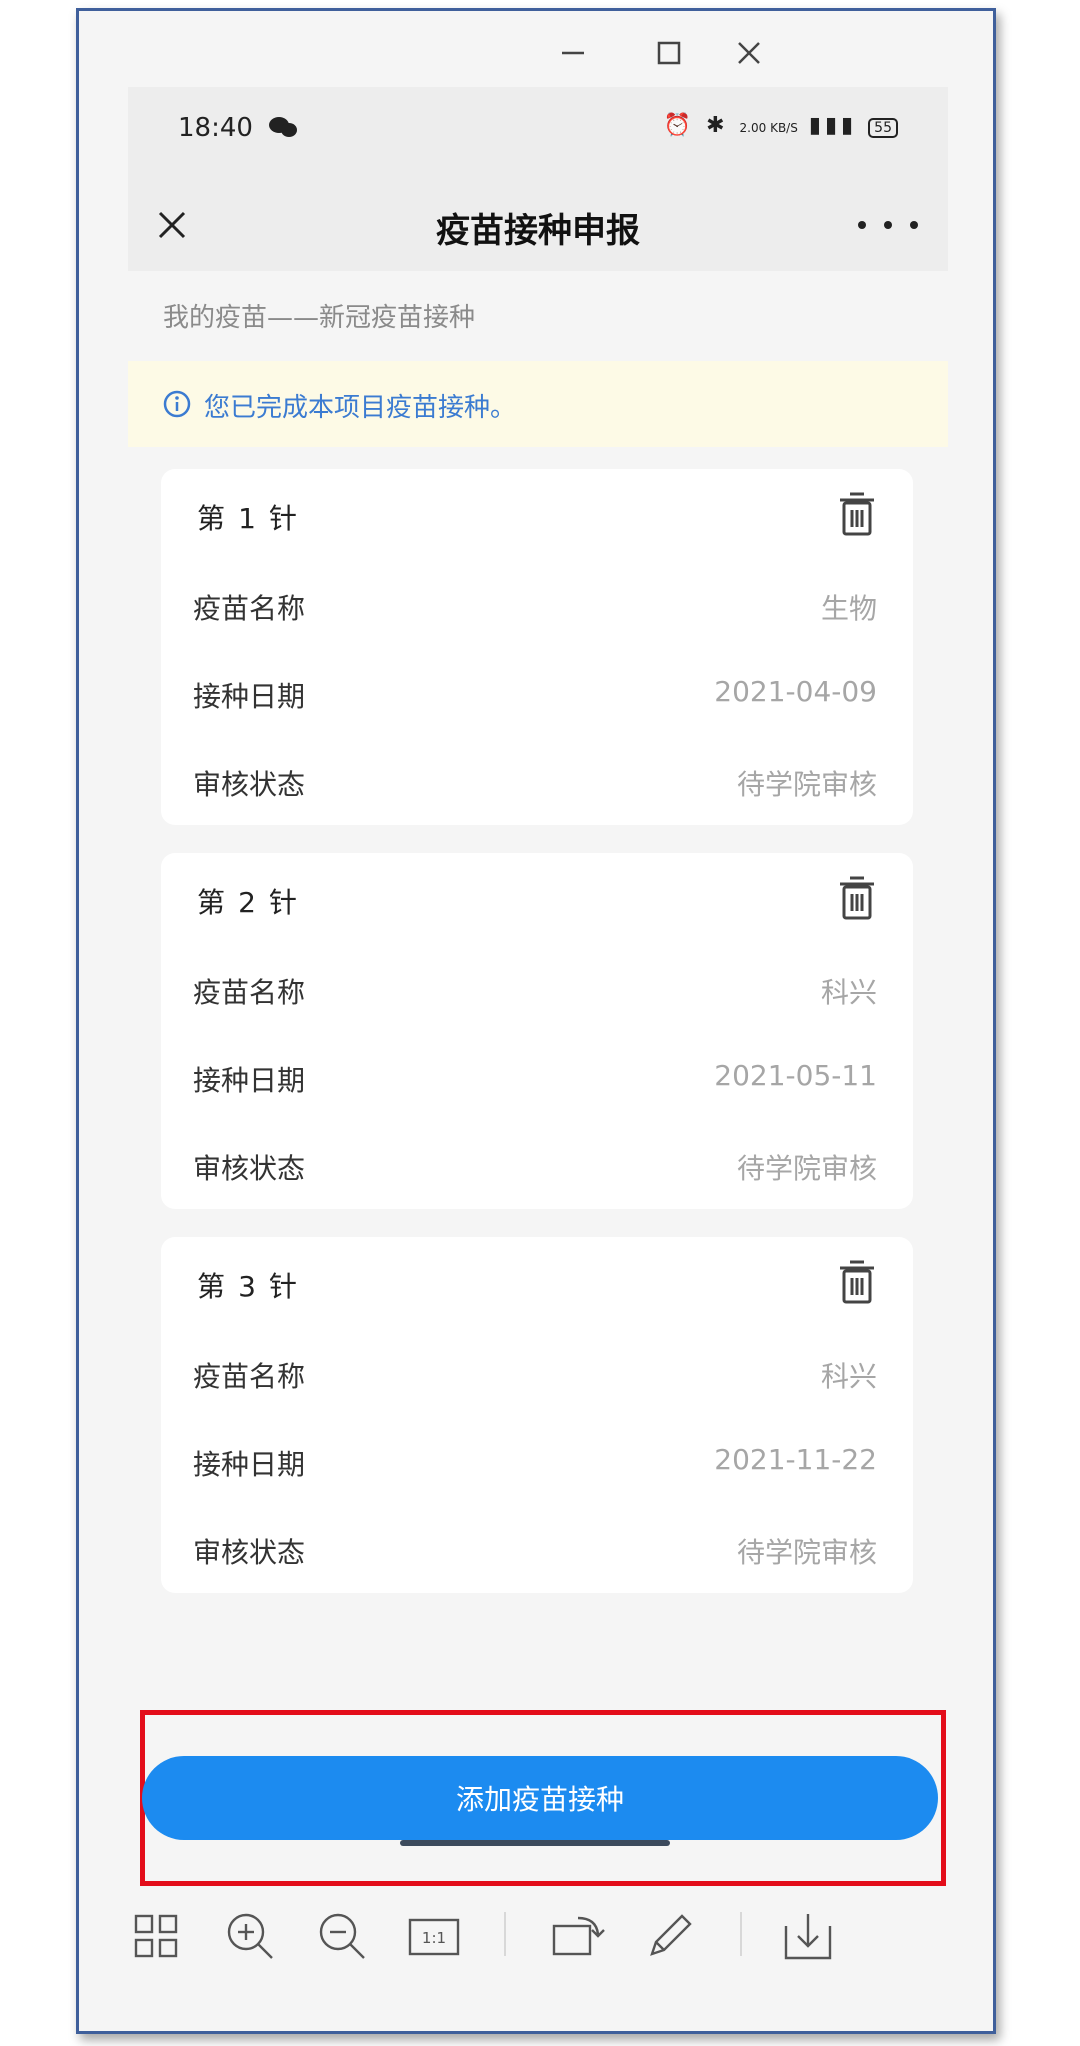 This screenshot has width=1080, height=2046. I want to click on network-speed: 2.00 KB/S, so click(768, 128).